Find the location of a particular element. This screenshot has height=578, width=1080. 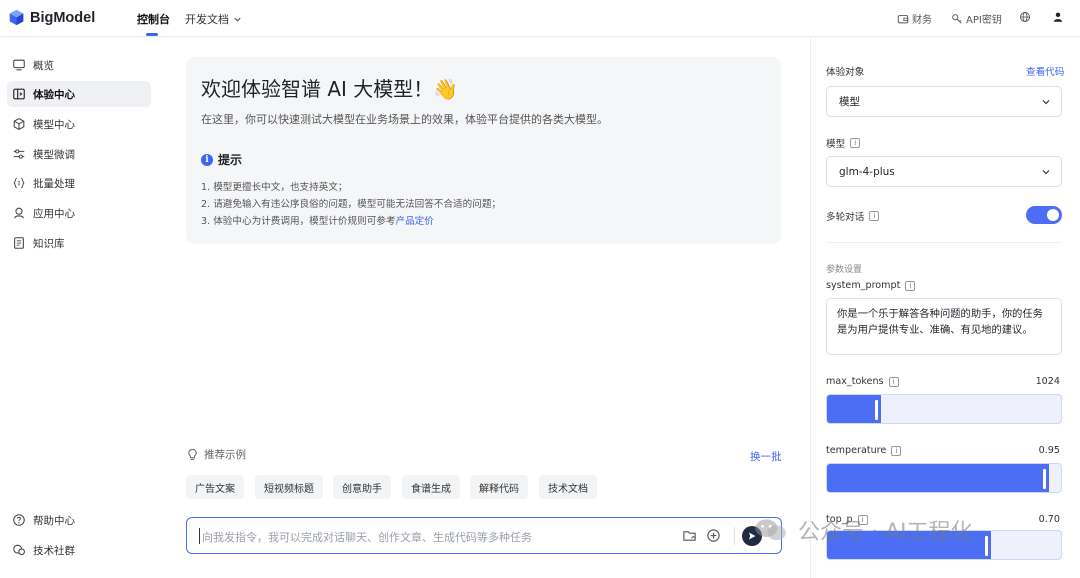

language-button is located at coordinates (1025, 17).